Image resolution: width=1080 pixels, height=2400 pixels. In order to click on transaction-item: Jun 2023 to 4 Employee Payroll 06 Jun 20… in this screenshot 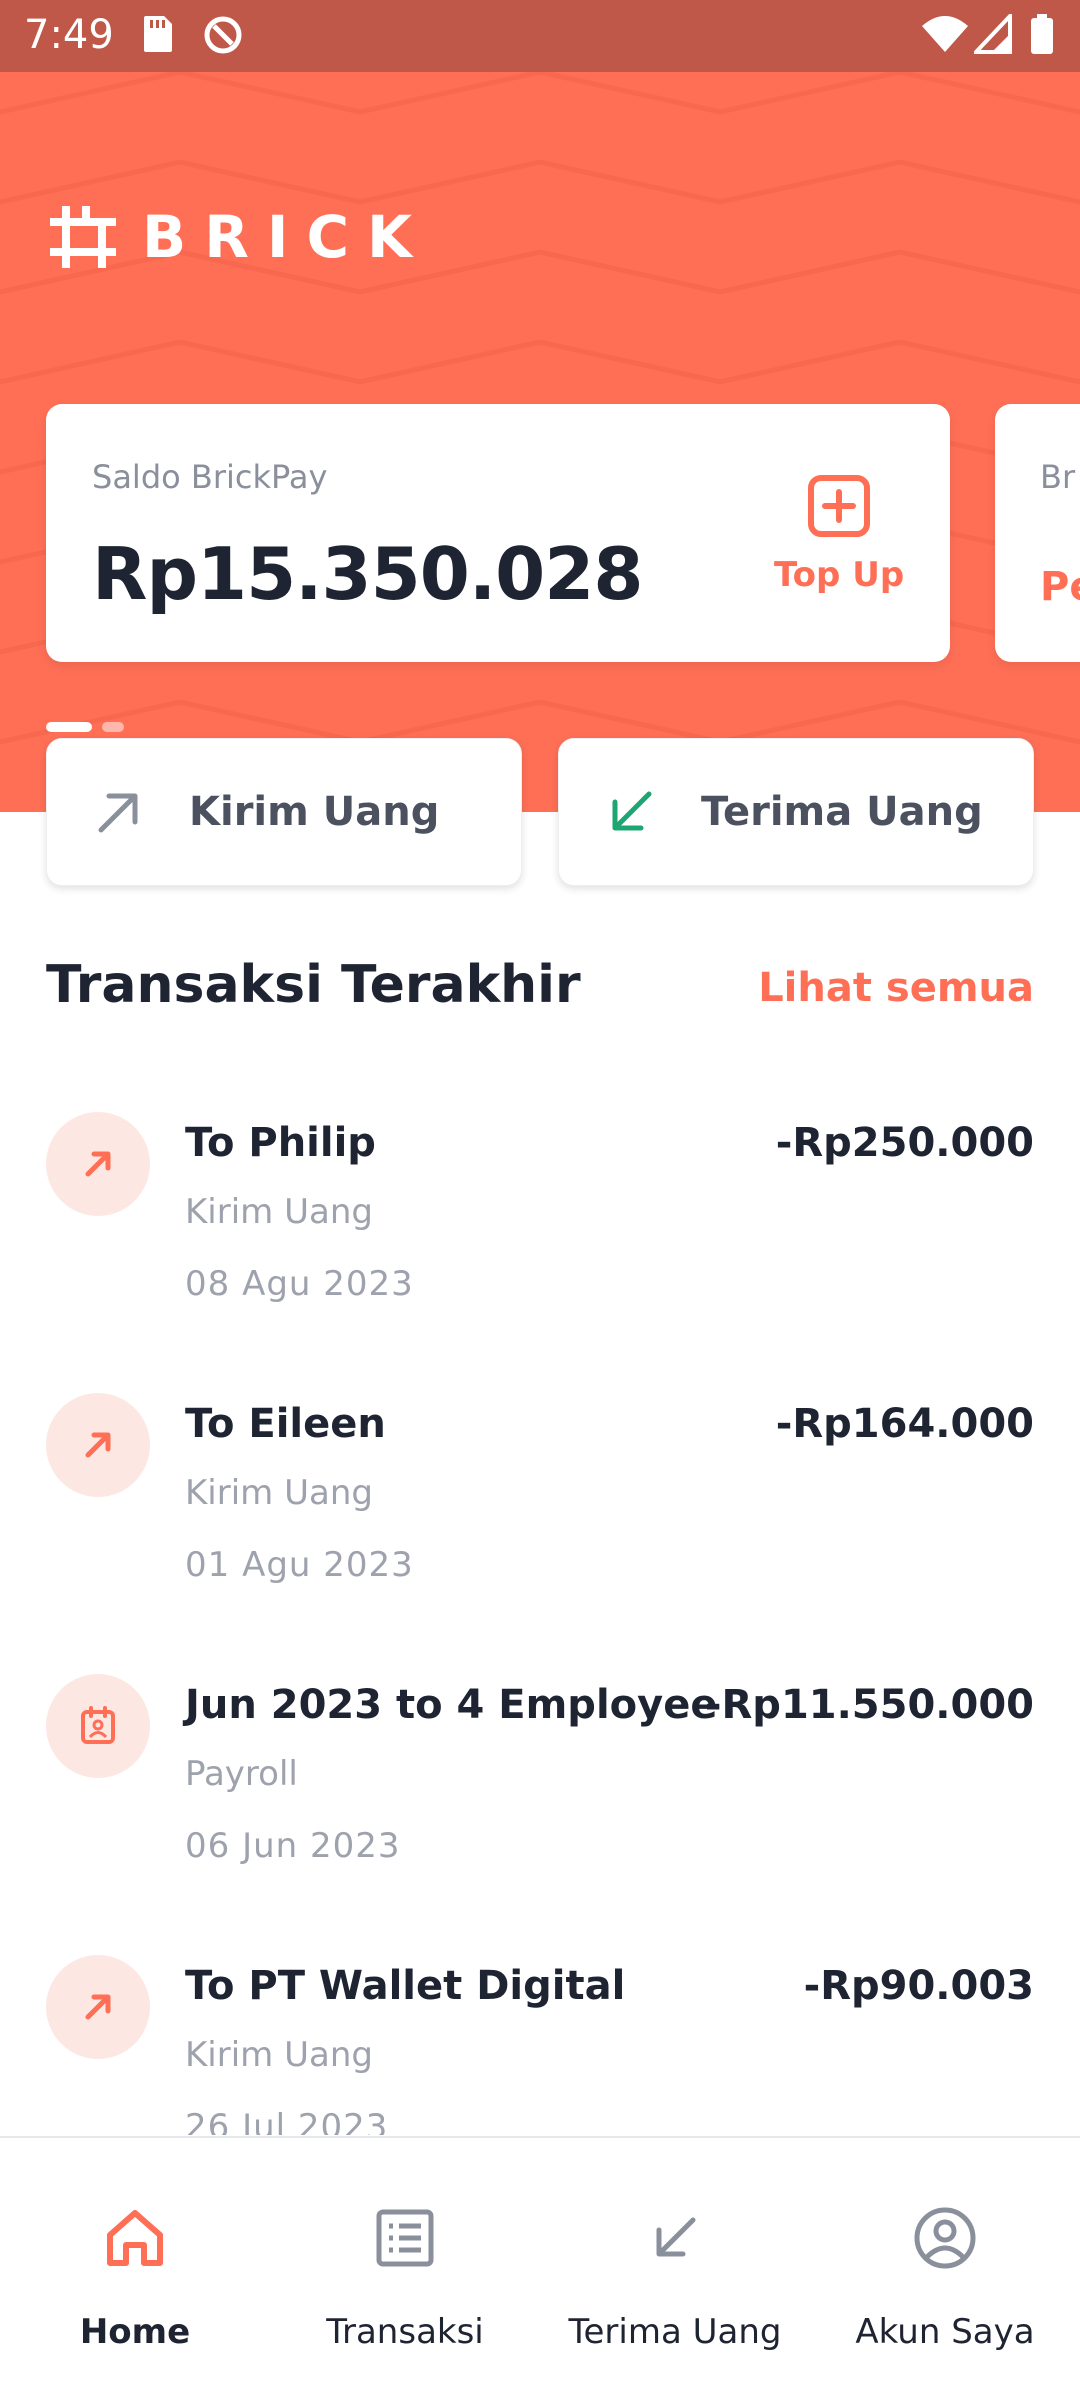, I will do `click(540, 1799)`.